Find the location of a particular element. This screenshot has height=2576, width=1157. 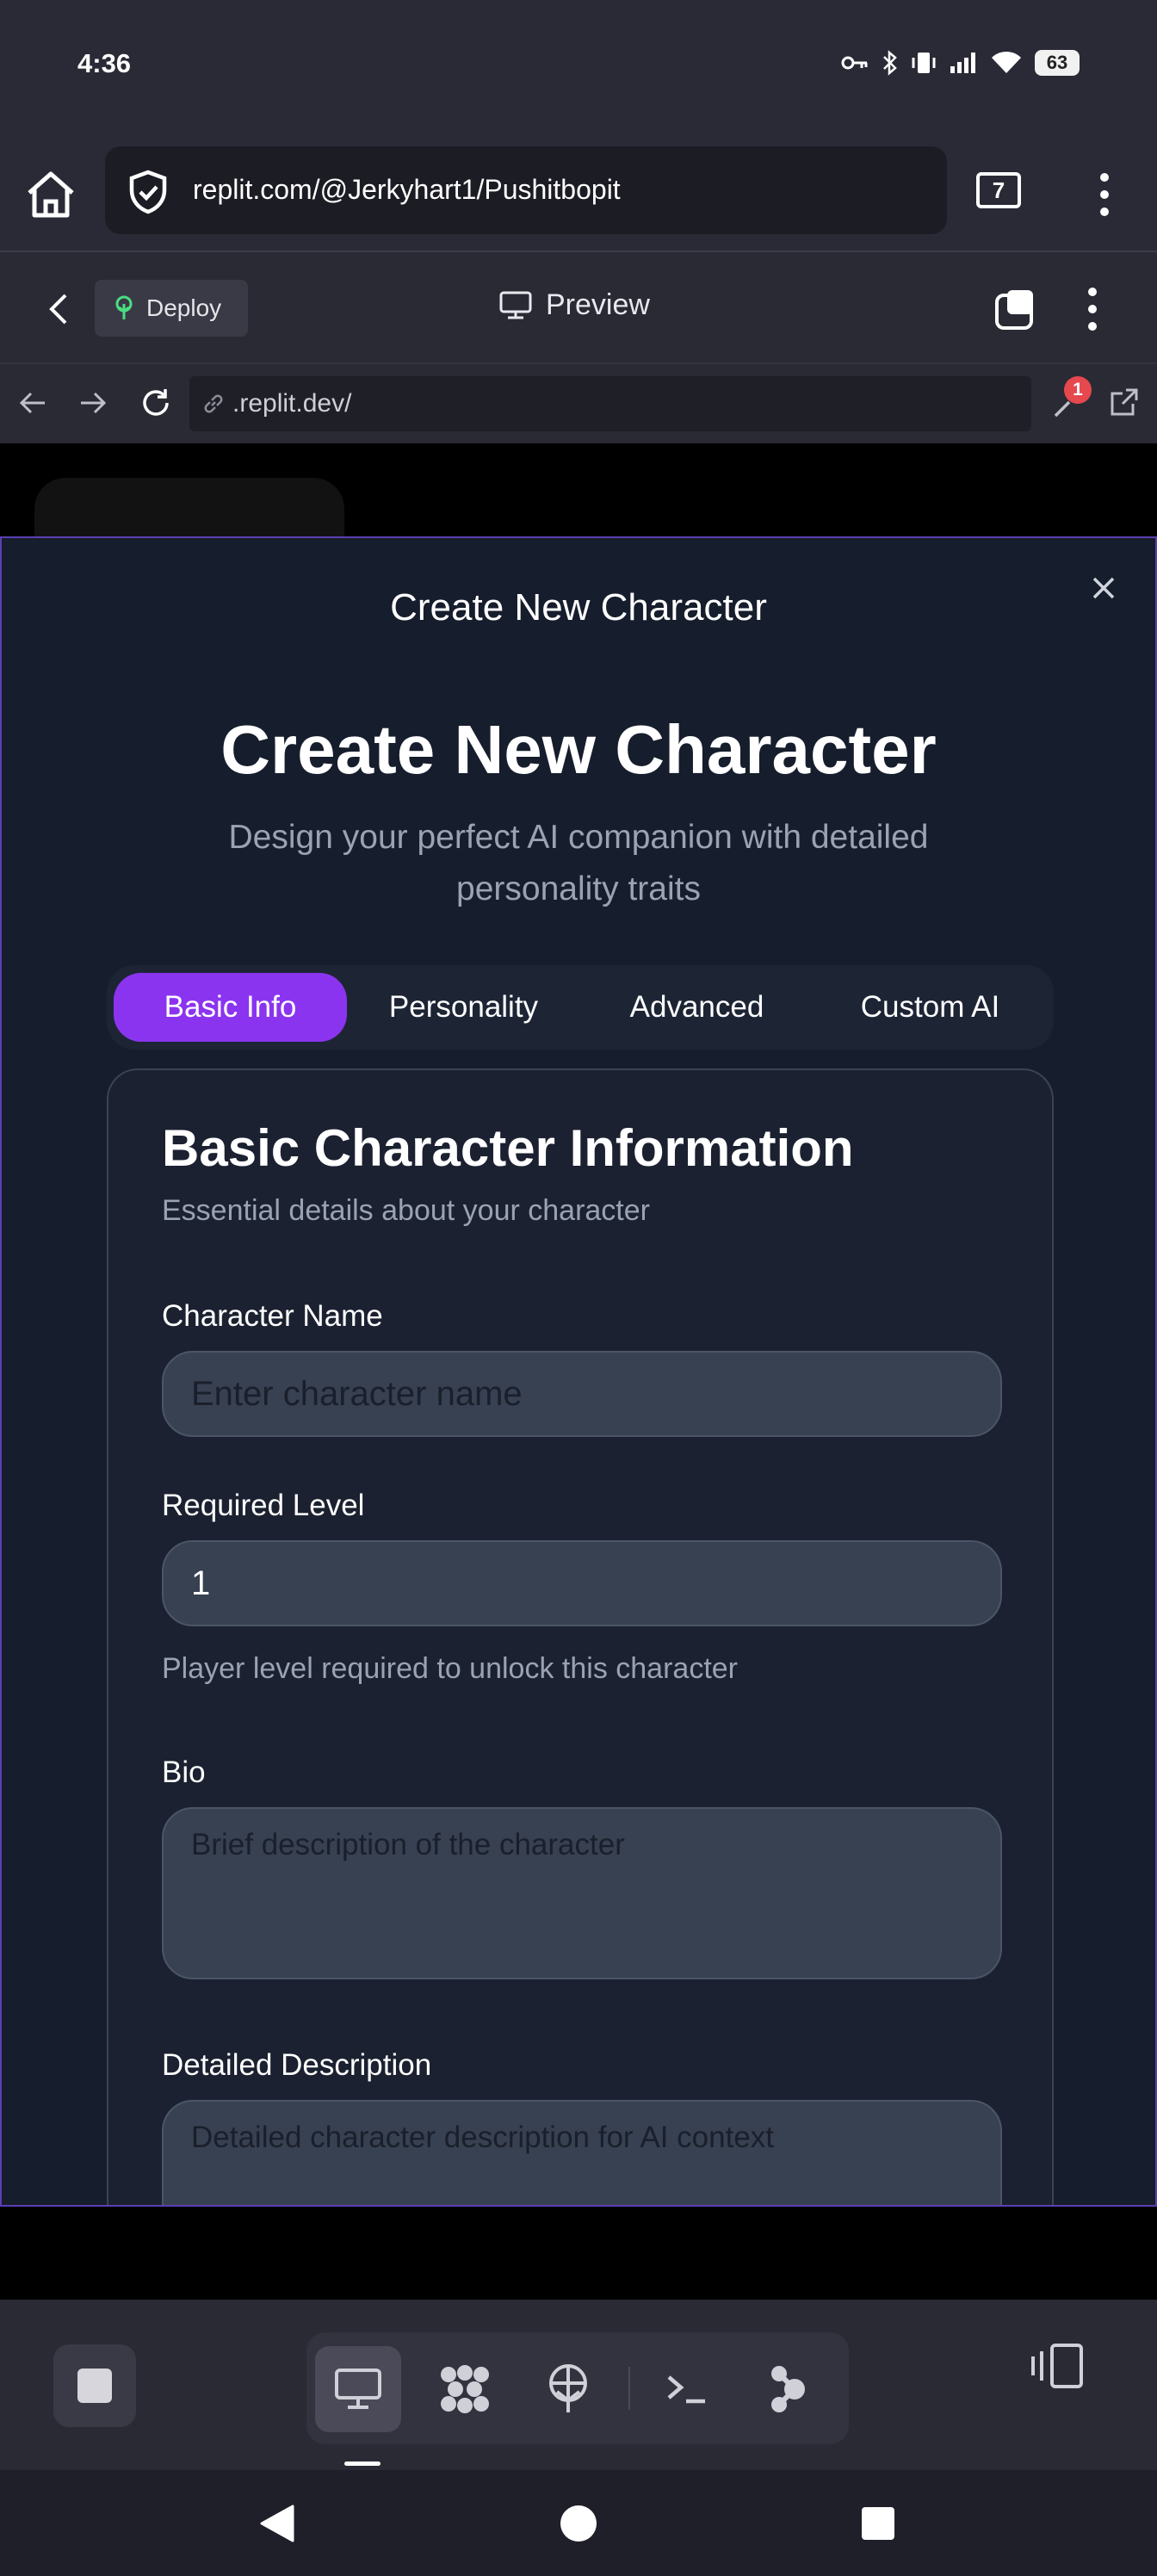

reload-icon is located at coordinates (155, 403).